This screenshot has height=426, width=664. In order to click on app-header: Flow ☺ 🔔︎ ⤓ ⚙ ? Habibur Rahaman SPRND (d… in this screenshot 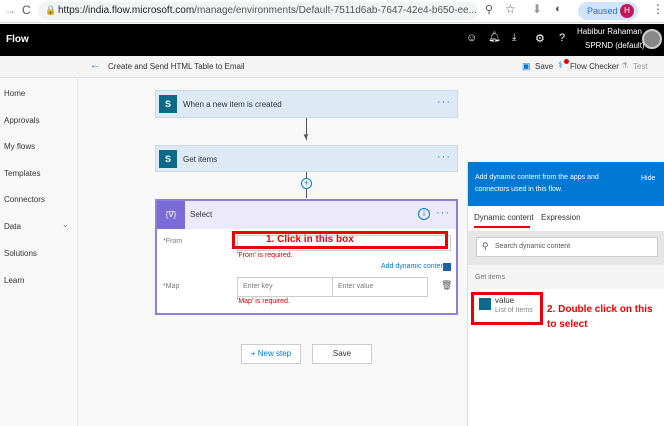, I will do `click(332, 40)`.